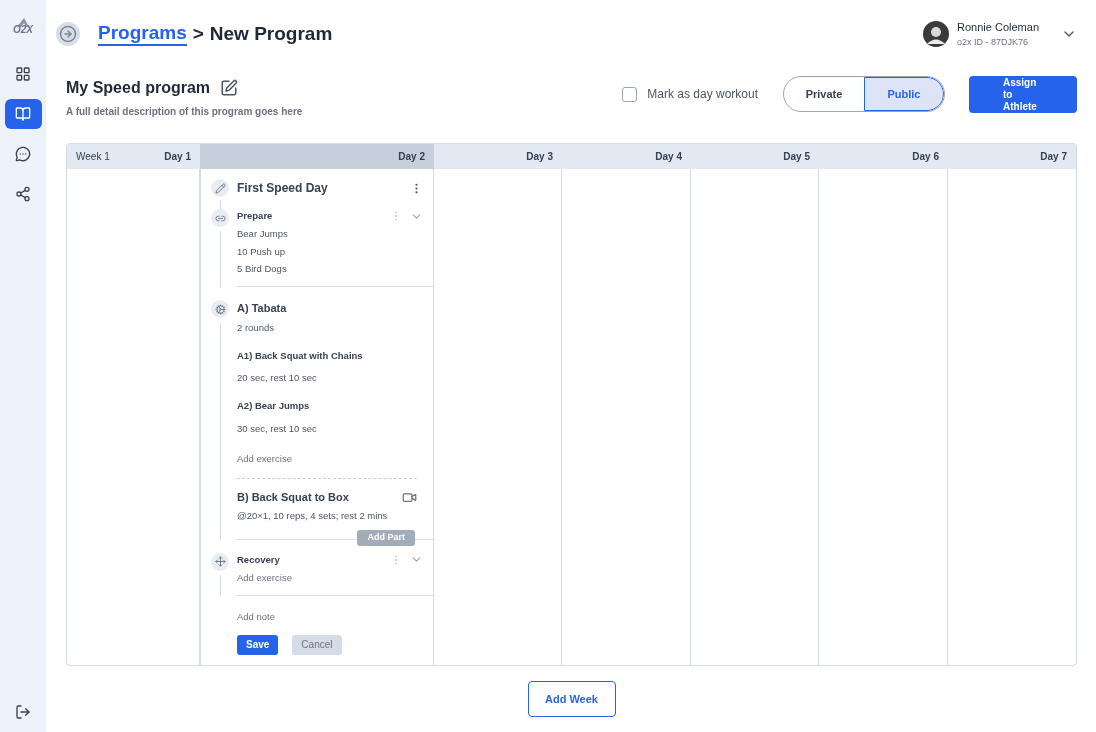  Describe the element at coordinates (229, 88) in the screenshot. I see `edit-icon` at that location.